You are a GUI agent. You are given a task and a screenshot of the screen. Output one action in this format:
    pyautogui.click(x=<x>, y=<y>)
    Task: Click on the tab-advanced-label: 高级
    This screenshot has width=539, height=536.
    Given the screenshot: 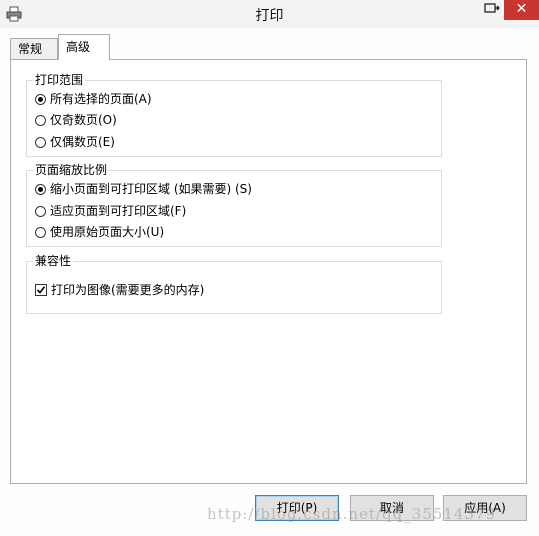 What is the action you would take?
    pyautogui.click(x=78, y=47)
    